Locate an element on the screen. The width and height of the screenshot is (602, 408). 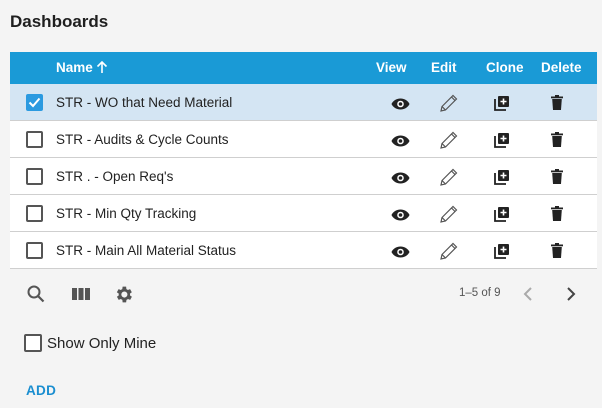
column-header-clone: Clone is located at coordinates (505, 67).